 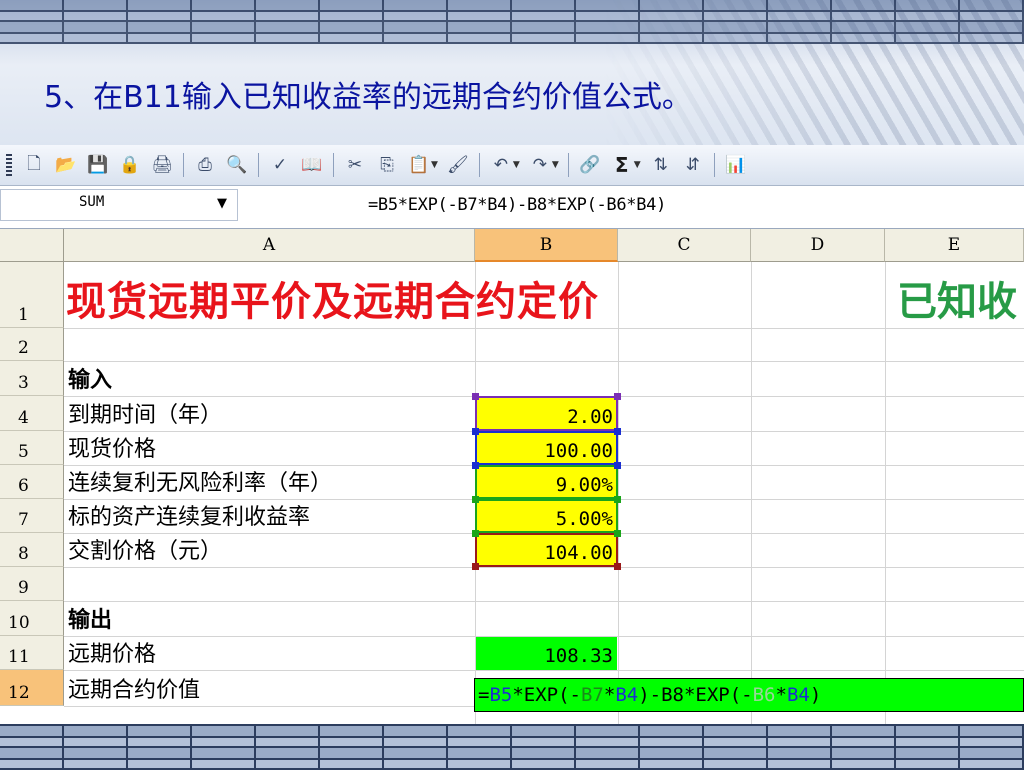 I want to click on formula-ref-b5: B5, so click(x=501, y=695).